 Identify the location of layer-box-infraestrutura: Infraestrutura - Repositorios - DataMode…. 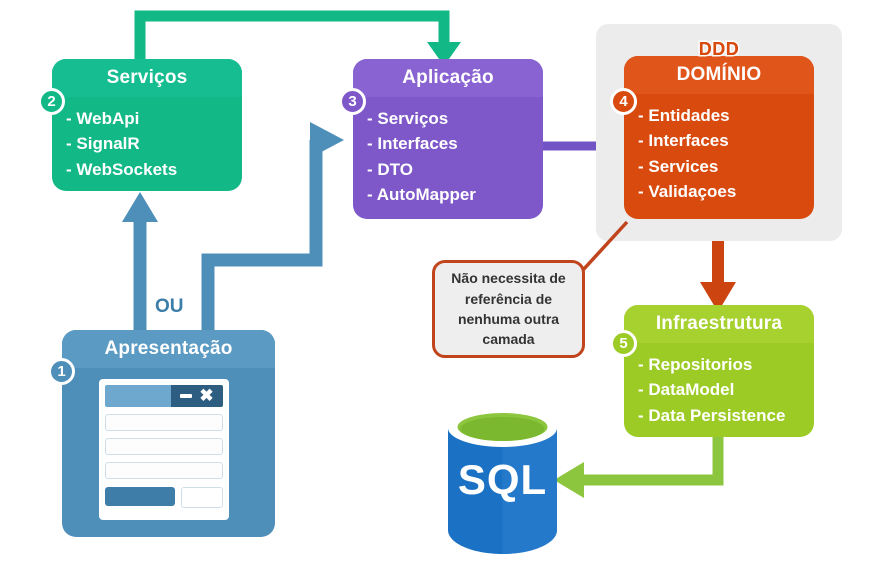
(719, 371).